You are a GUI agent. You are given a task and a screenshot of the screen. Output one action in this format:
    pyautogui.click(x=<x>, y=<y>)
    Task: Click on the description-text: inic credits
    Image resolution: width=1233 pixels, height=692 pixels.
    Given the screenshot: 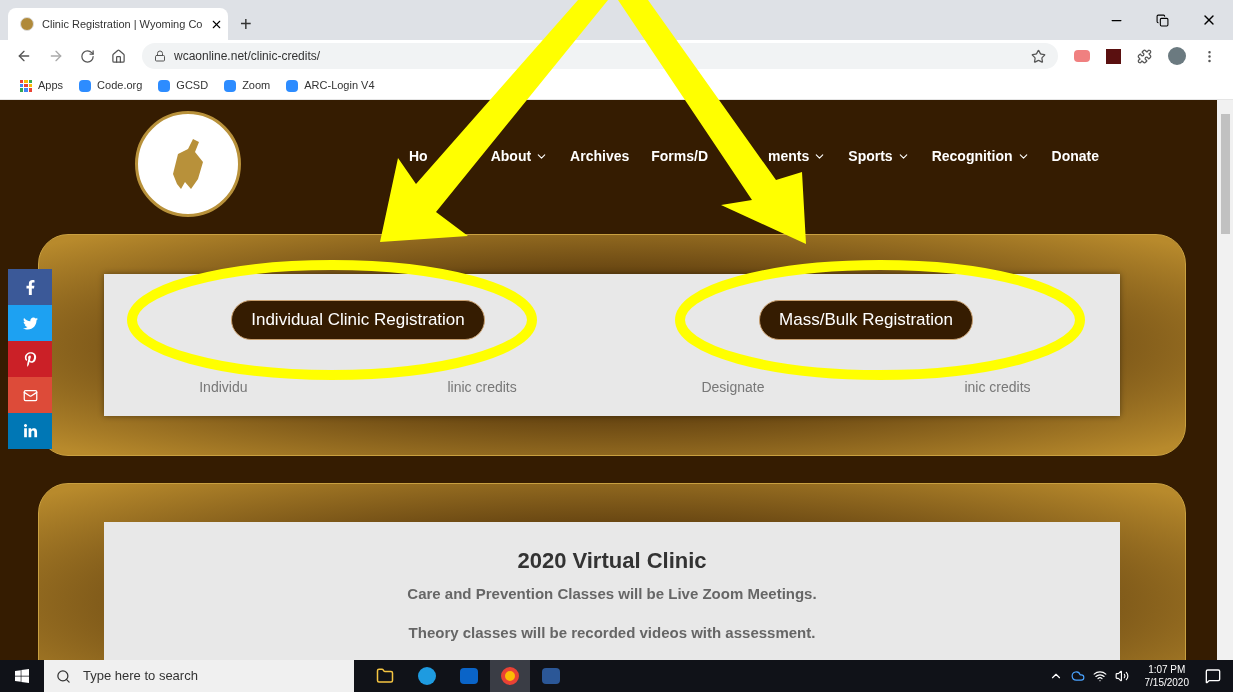 What is the action you would take?
    pyautogui.click(x=997, y=387)
    